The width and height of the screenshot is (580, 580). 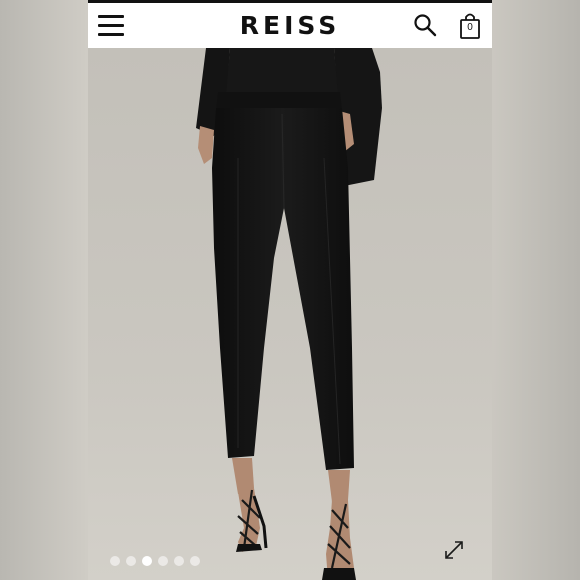 I want to click on shopping-bag-button: 0, so click(x=470, y=26).